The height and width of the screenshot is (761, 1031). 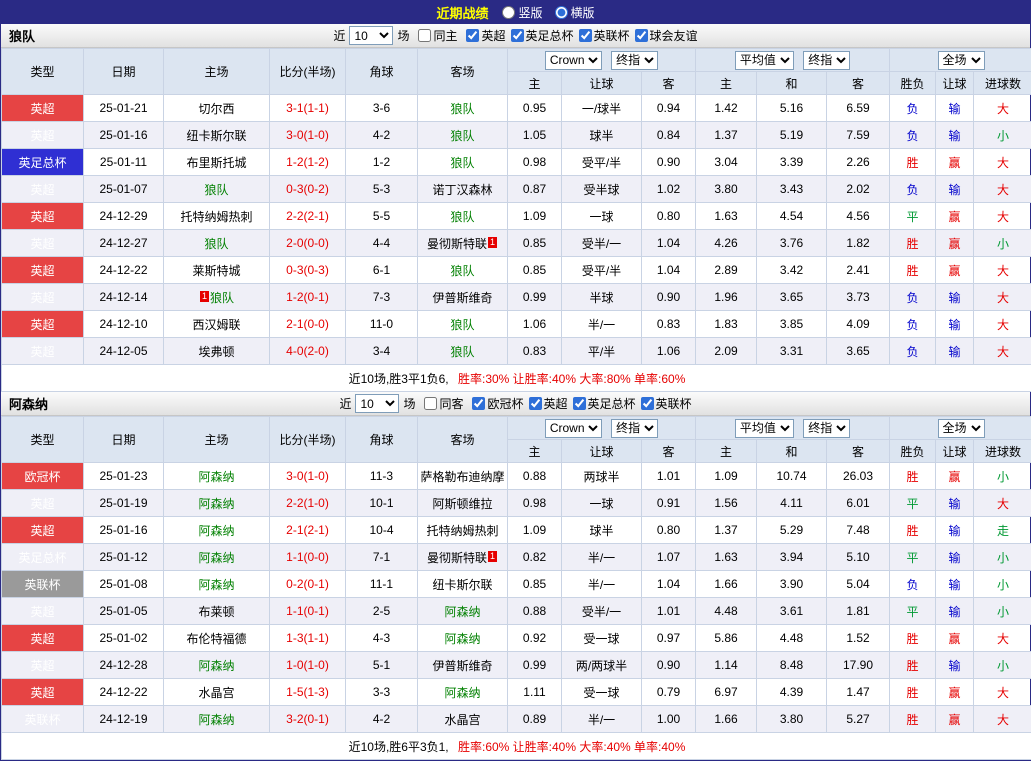 I want to click on team-link: 诺丁汉森林, so click(x=462, y=190).